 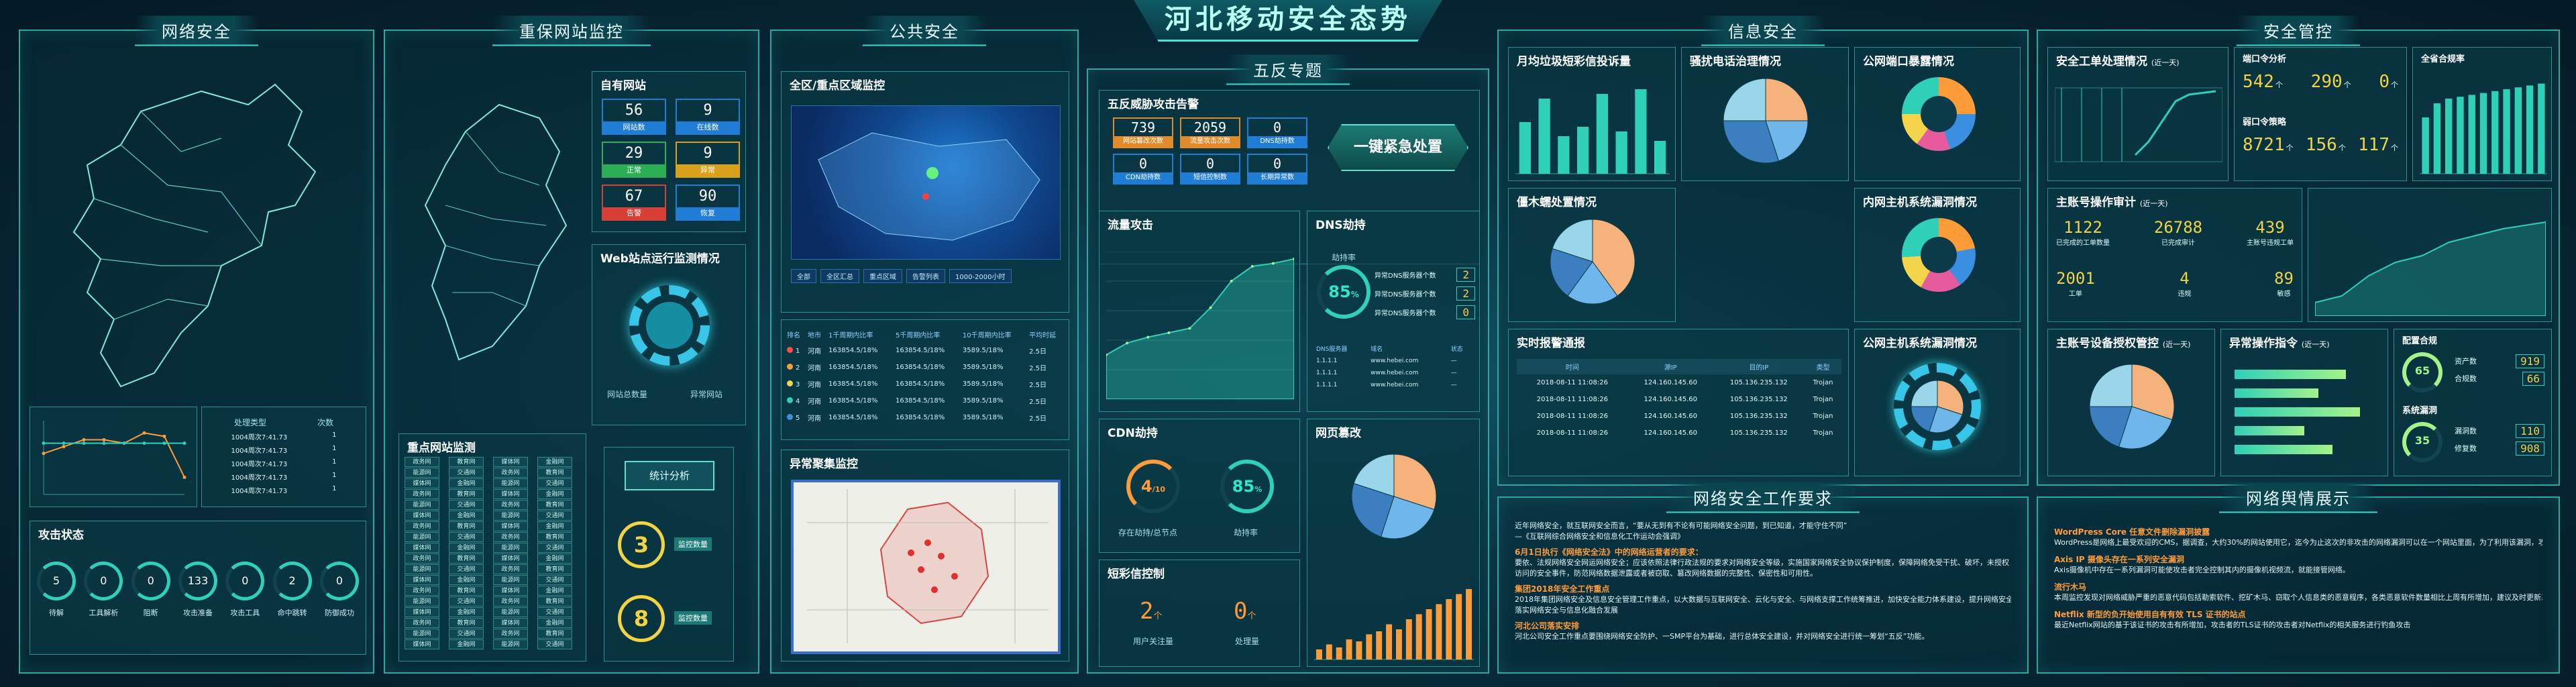 What do you see at coordinates (925, 276) in the screenshot?
I see `region-tab: 告警列表` at bounding box center [925, 276].